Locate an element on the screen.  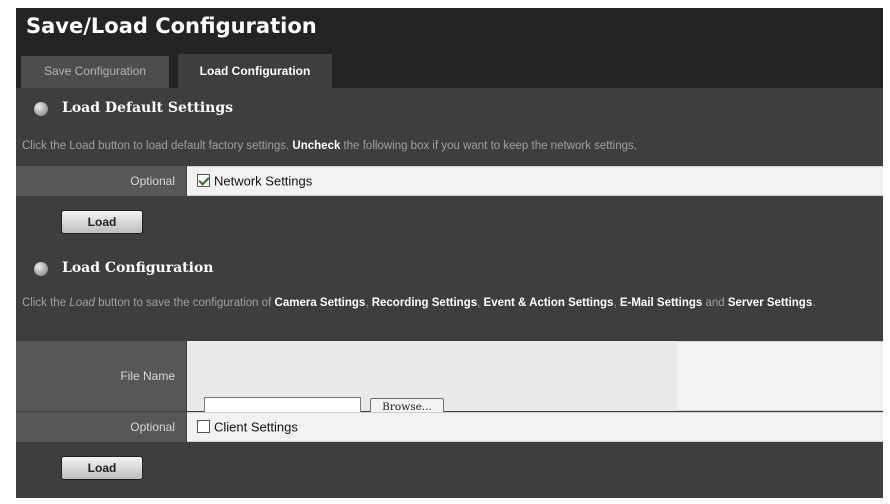
network-option-cell: Network Settings is located at coordinates (535, 181).